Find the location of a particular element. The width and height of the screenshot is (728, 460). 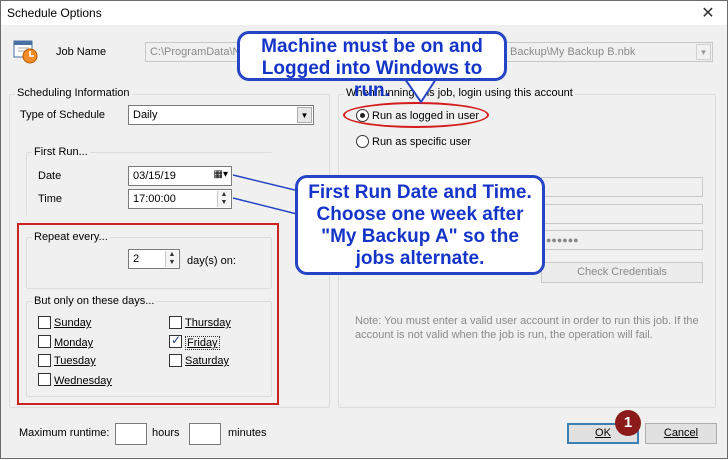

mid-callout-pointer-date is located at coordinates (268, 183).